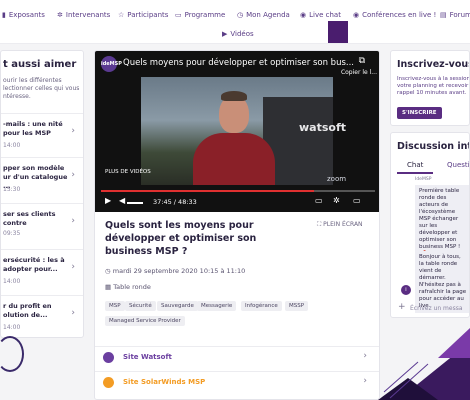 This screenshot has width=470, height=400. Describe the element at coordinates (12, 354) in the screenshot. I see `decorative-circle` at that location.